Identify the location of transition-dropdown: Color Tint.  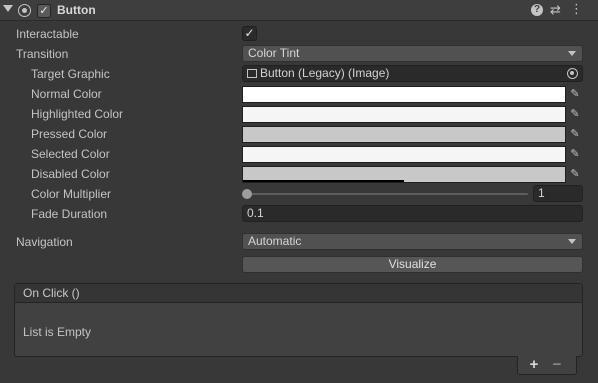
(412, 53).